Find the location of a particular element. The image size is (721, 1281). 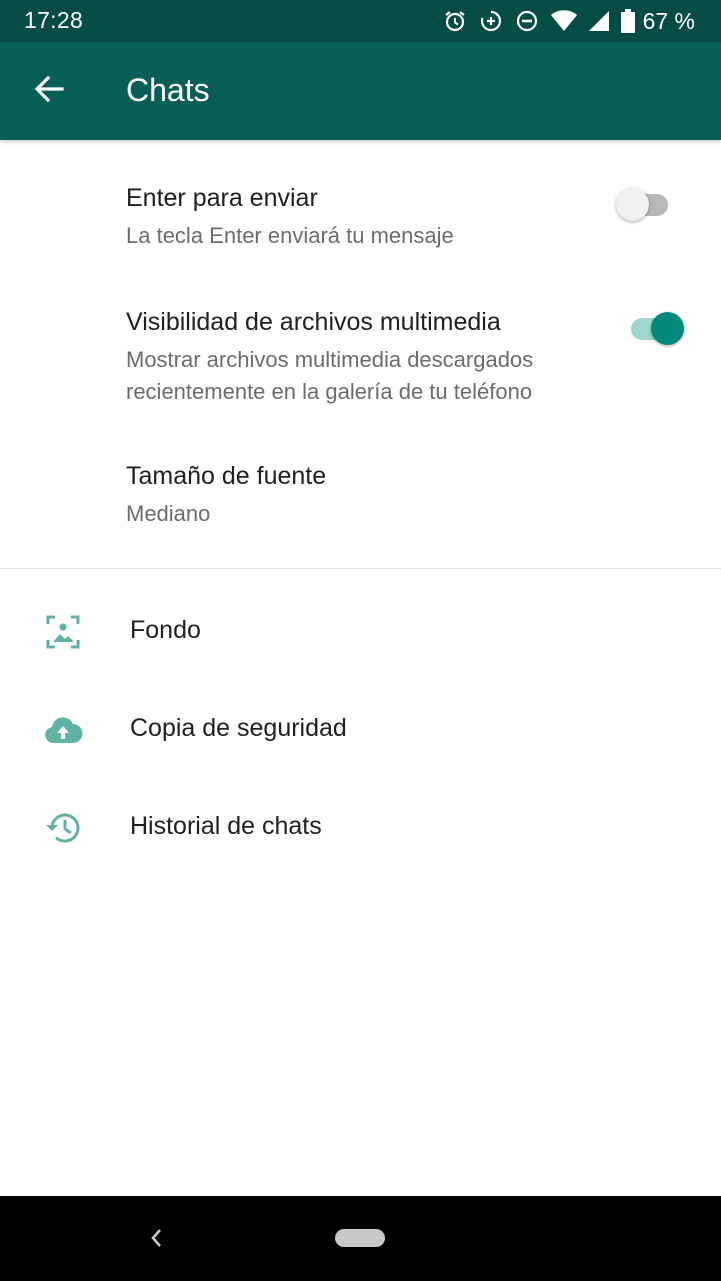

menu-item-label: Copia de seguridad is located at coordinates (238, 728).